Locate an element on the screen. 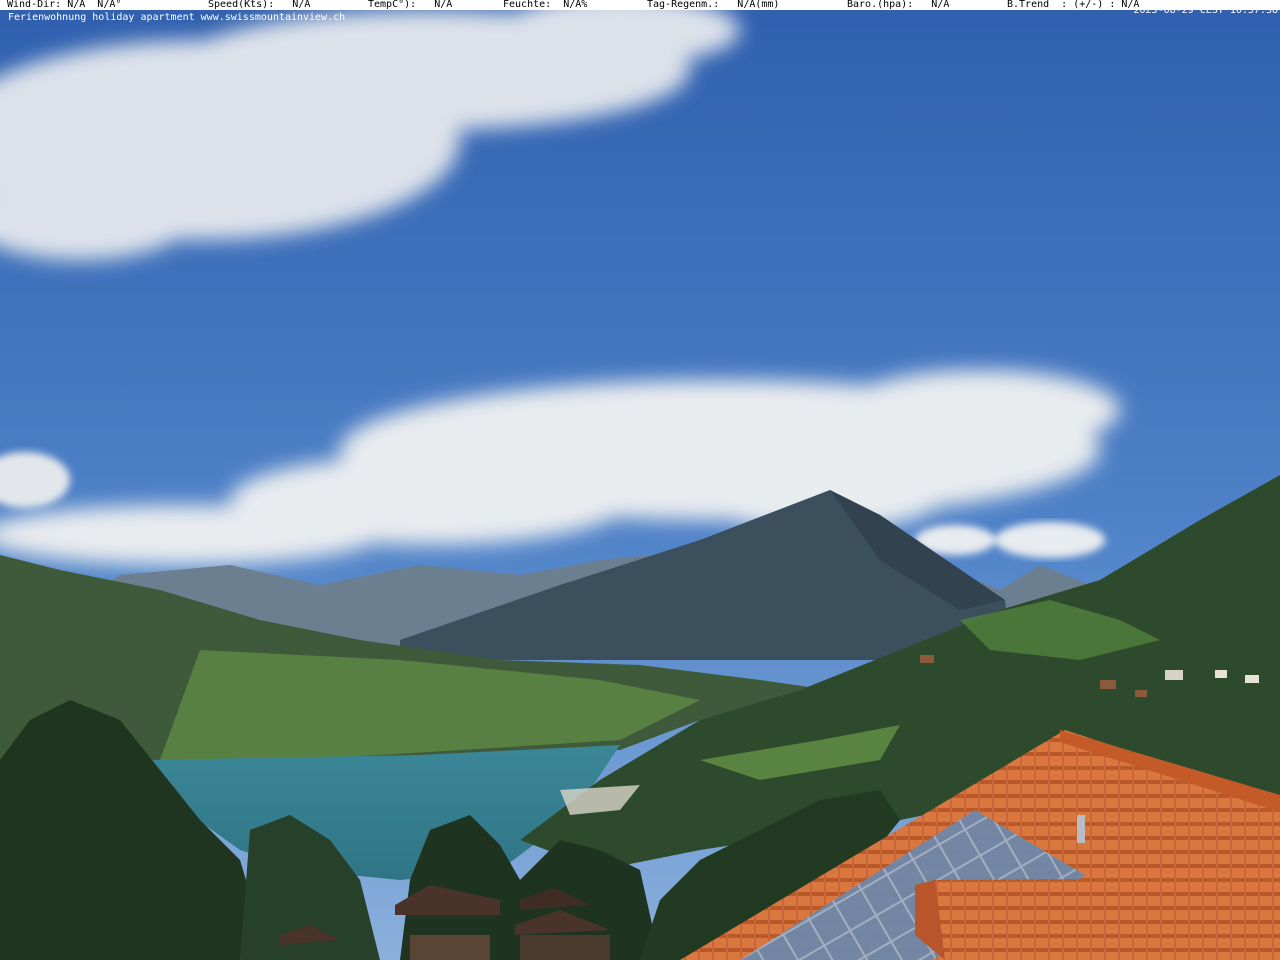 The height and width of the screenshot is (960, 1280). rain-readout: Tag-Regenm.: N/A(mm) is located at coordinates (713, 5).